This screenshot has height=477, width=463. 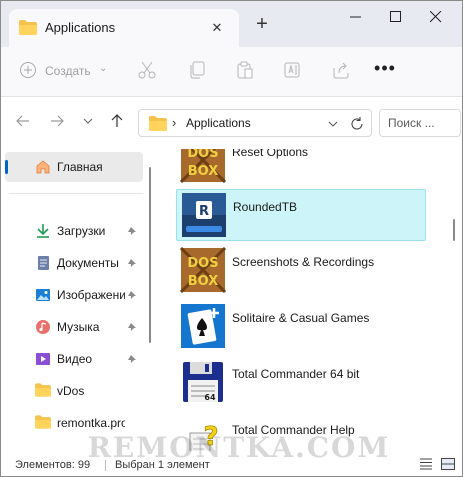 What do you see at coordinates (80, 167) in the screenshot?
I see `sidebar-item-label: Главная` at bounding box center [80, 167].